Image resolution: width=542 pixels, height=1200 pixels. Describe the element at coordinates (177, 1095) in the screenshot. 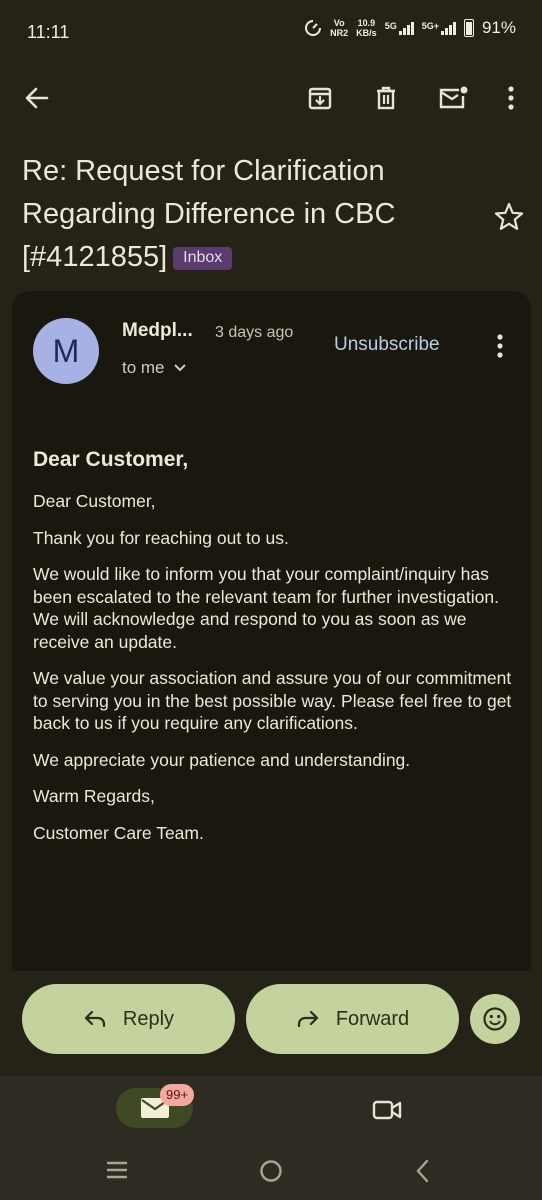

I see `unread-count-badge: 99+` at that location.